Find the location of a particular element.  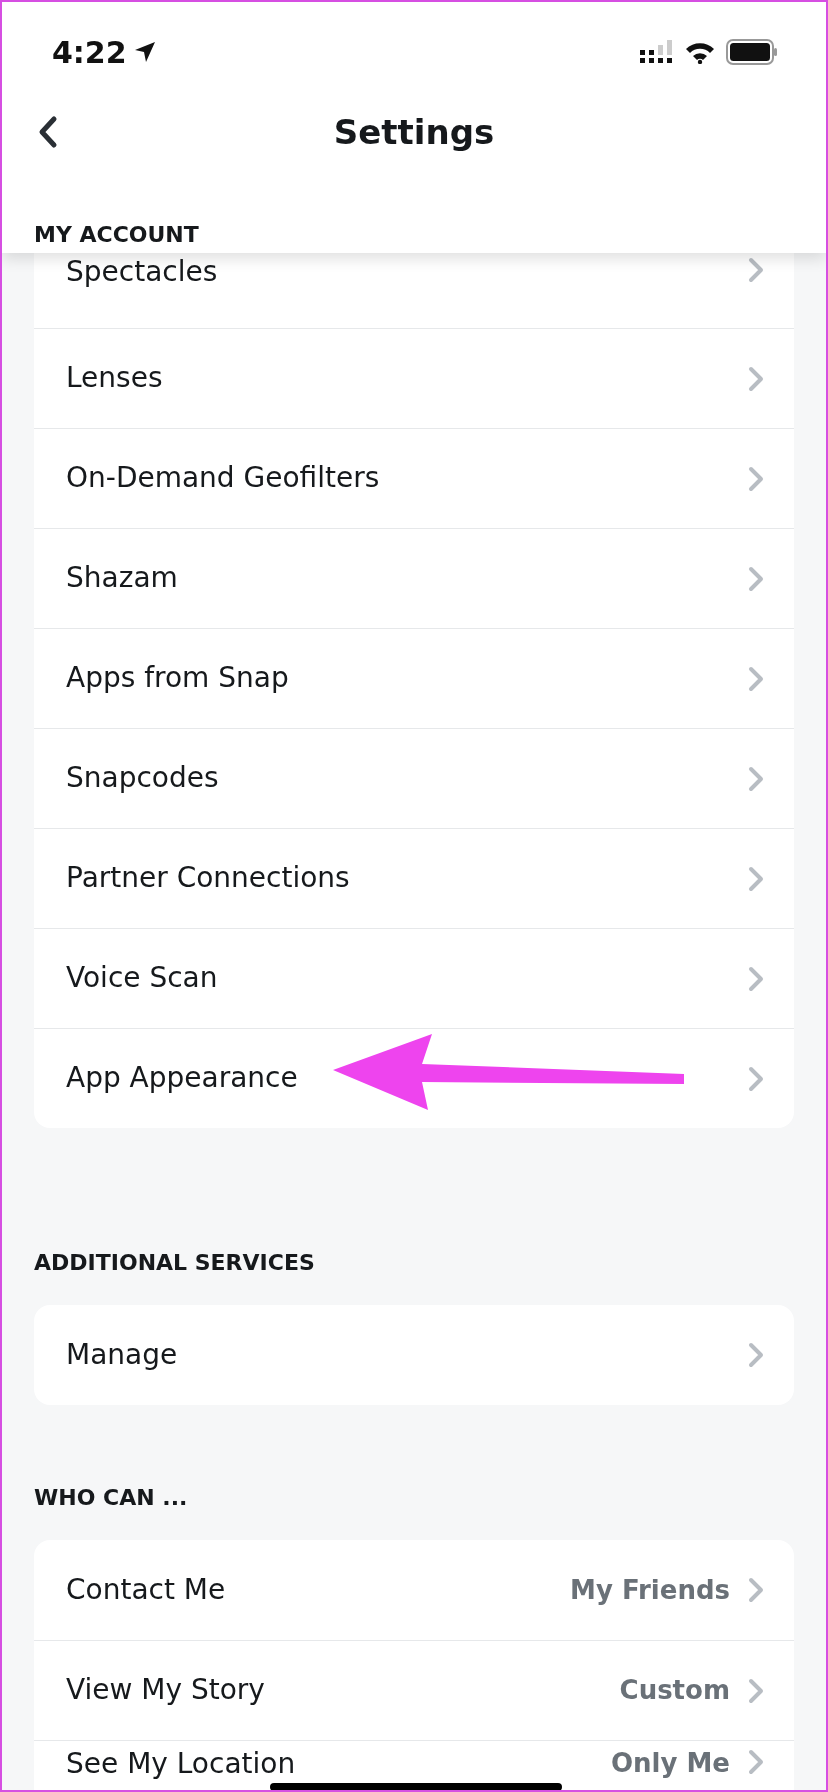

settings-row: Contact Me My Friends is located at coordinates (414, 1590).